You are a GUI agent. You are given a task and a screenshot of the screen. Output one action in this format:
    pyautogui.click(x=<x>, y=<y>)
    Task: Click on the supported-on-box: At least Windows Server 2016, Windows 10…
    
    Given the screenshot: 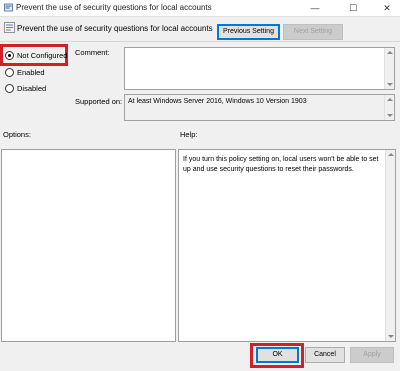 What is the action you would take?
    pyautogui.click(x=259, y=107)
    